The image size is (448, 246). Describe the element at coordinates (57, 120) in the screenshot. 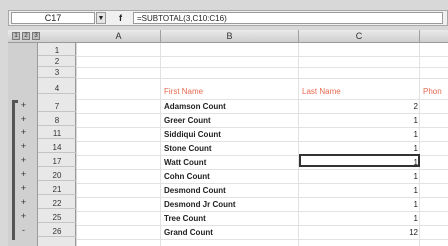

I see `row-header: 8` at that location.